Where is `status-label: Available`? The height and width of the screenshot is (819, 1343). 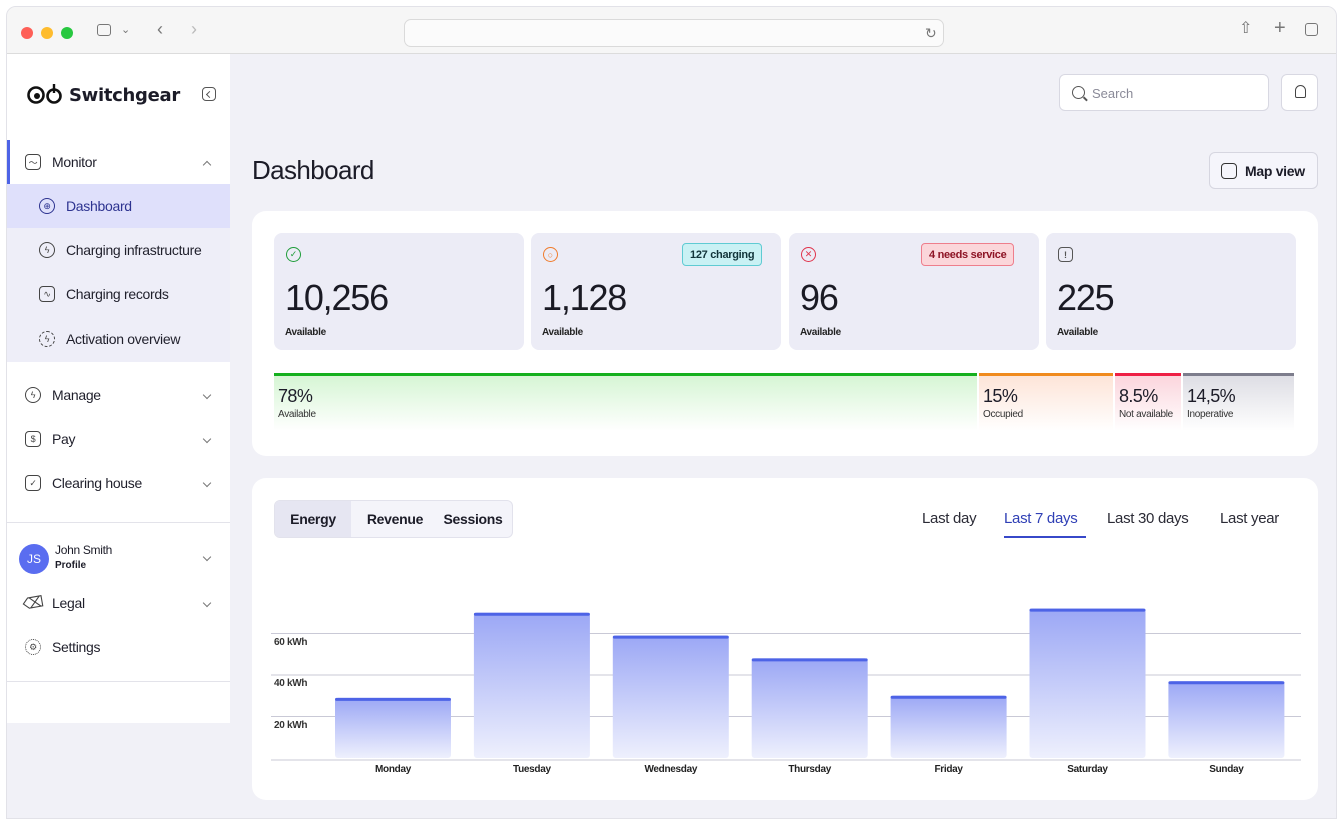
status-label: Available is located at coordinates (297, 414).